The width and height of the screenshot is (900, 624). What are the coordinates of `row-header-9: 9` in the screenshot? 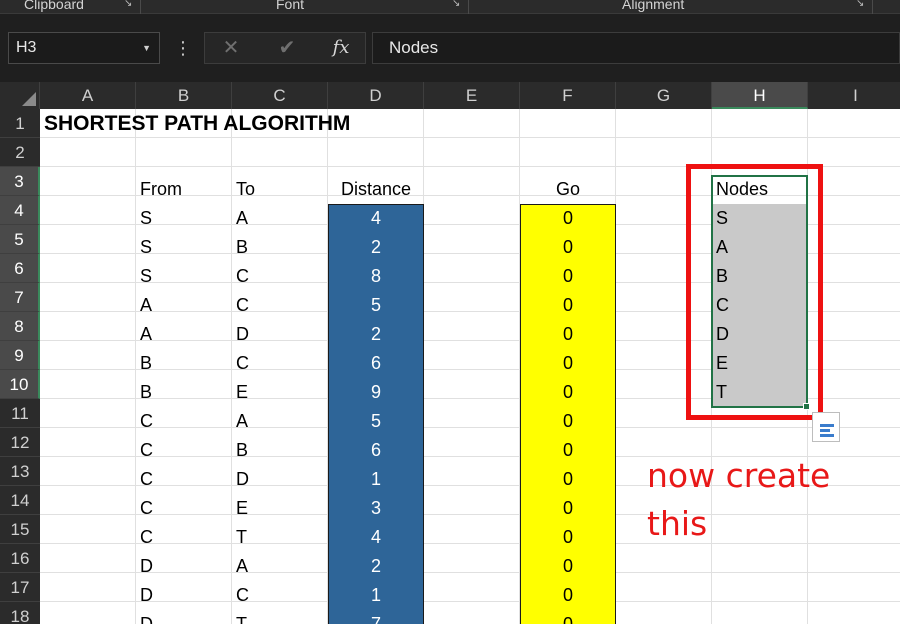 It's located at (20, 355).